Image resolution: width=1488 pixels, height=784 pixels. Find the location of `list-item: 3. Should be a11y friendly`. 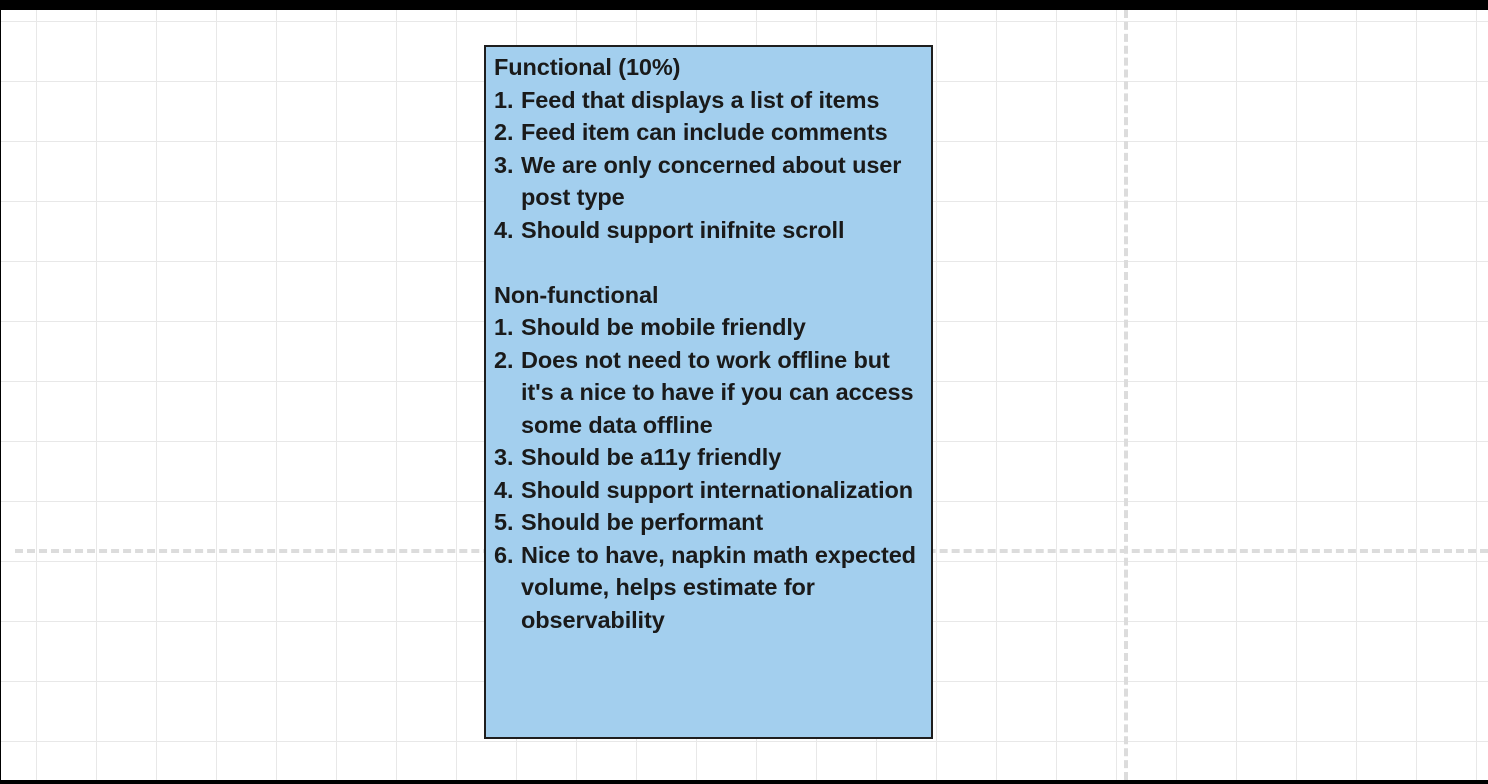

list-item: 3. Should be a11y friendly is located at coordinates (708, 457).